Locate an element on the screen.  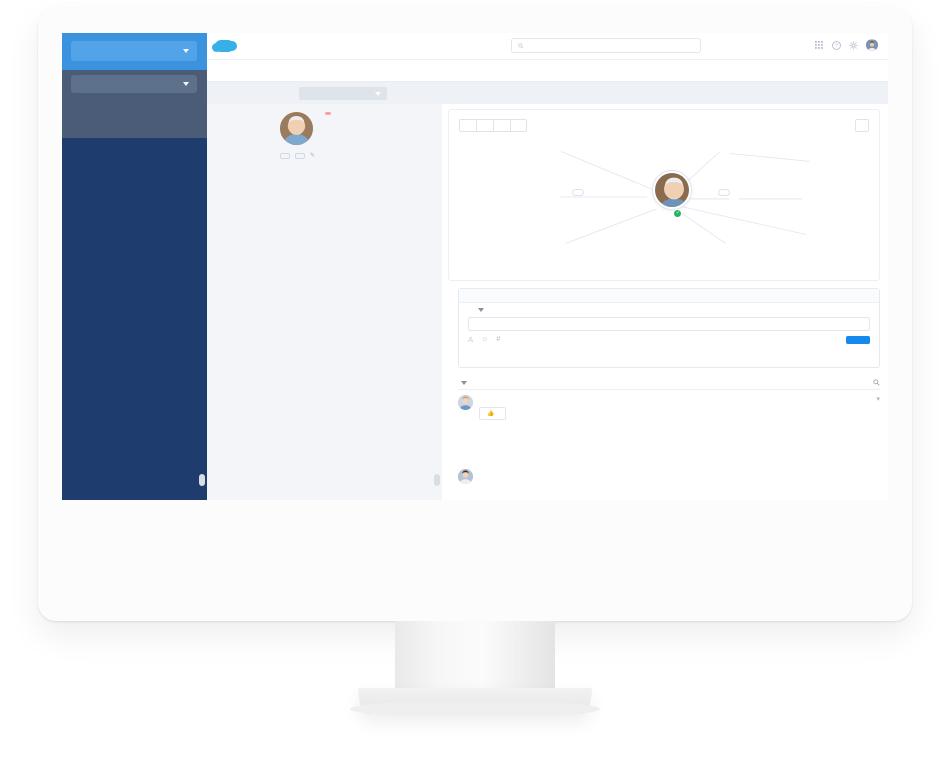
patient-header is located at coordinates (356, 128).